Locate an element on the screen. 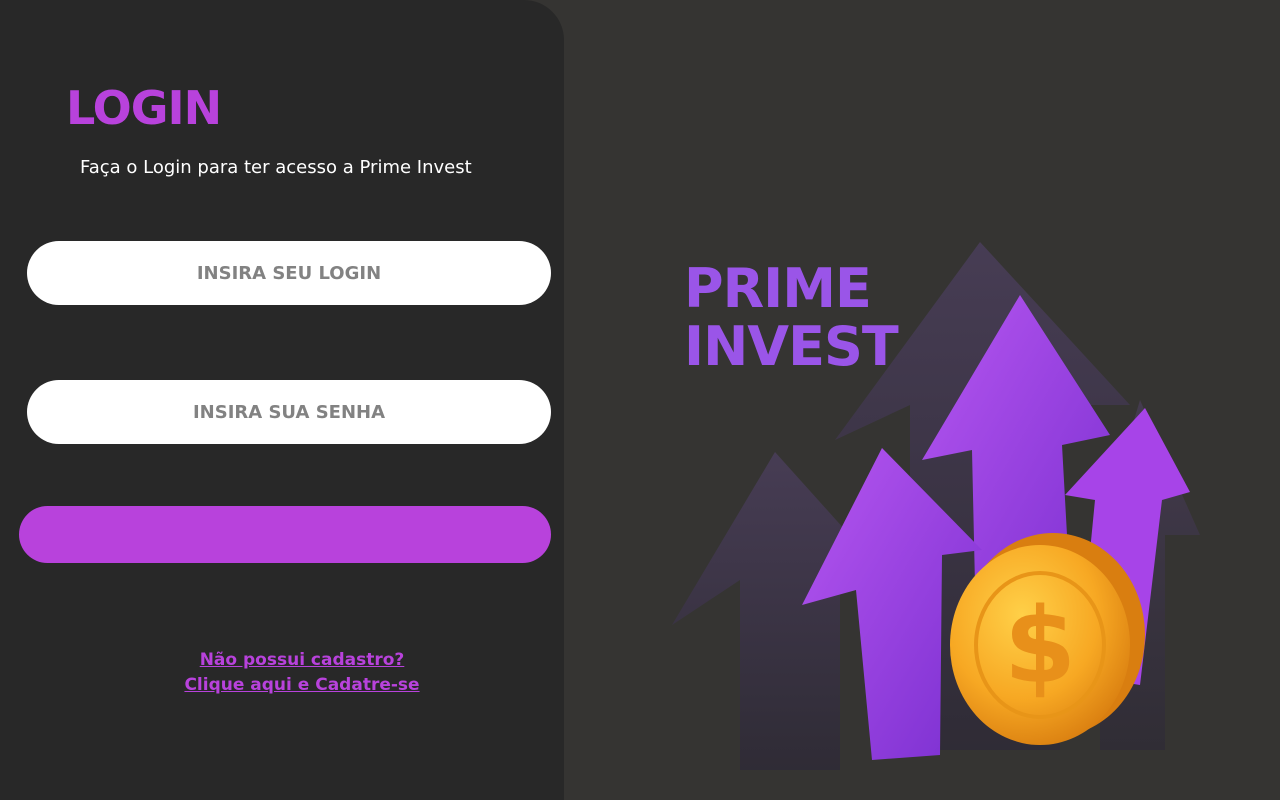 The width and height of the screenshot is (1280, 800). brand-title-line1: PRIME is located at coordinates (778, 288).